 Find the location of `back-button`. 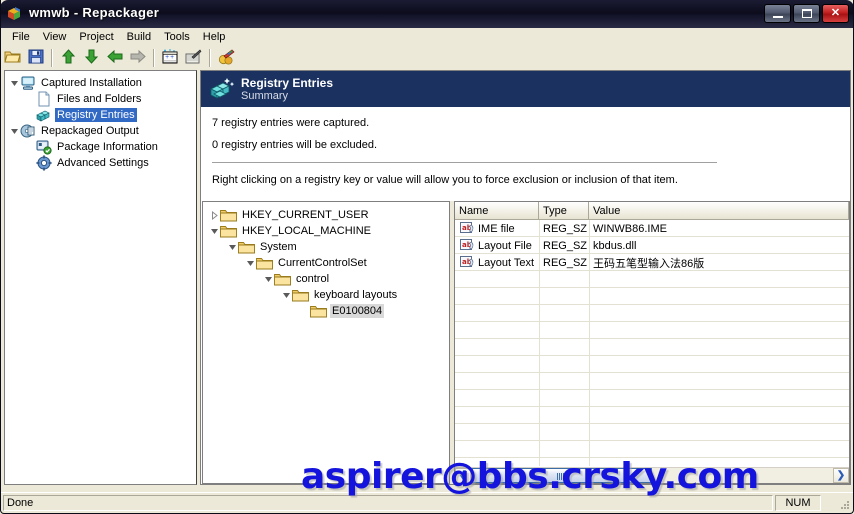

back-button is located at coordinates (114, 58).